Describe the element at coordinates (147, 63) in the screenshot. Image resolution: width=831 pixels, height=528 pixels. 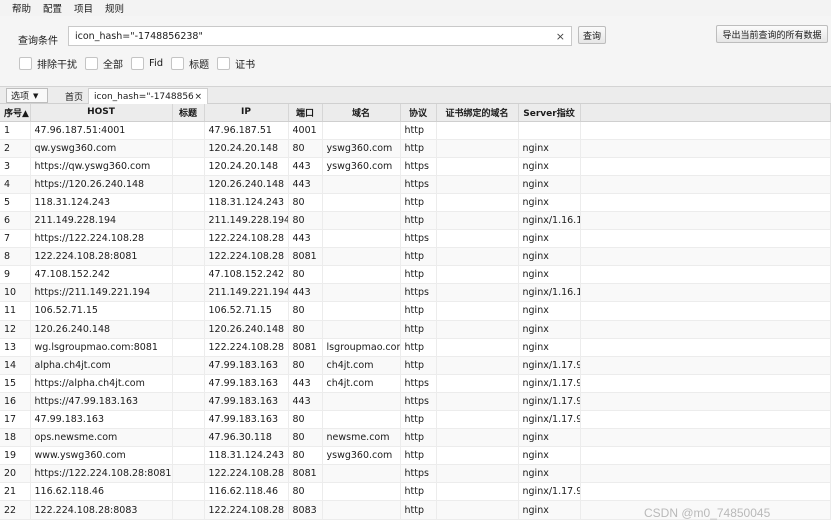
I see `filter-fid: Fid` at that location.